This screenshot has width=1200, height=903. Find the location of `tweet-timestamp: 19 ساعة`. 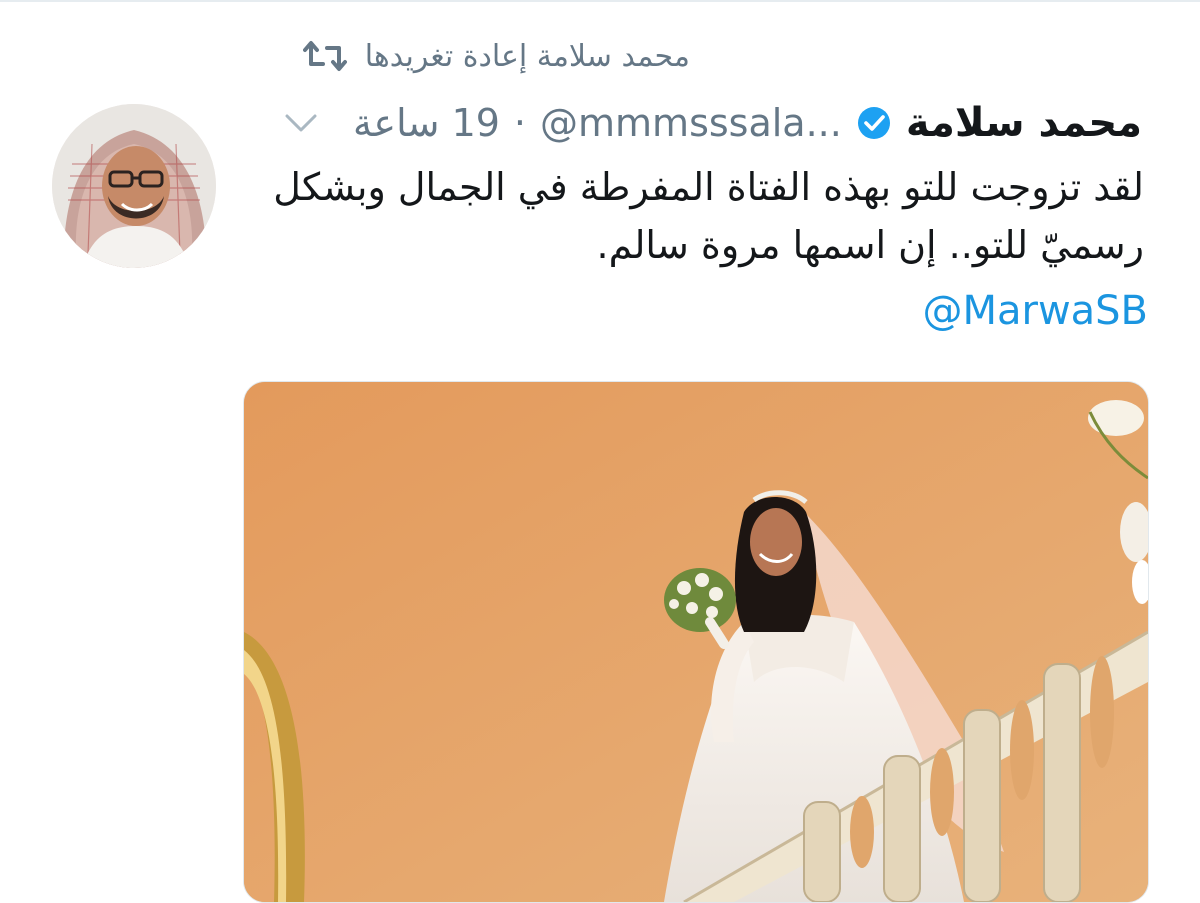

tweet-timestamp: 19 ساعة is located at coordinates (426, 123).